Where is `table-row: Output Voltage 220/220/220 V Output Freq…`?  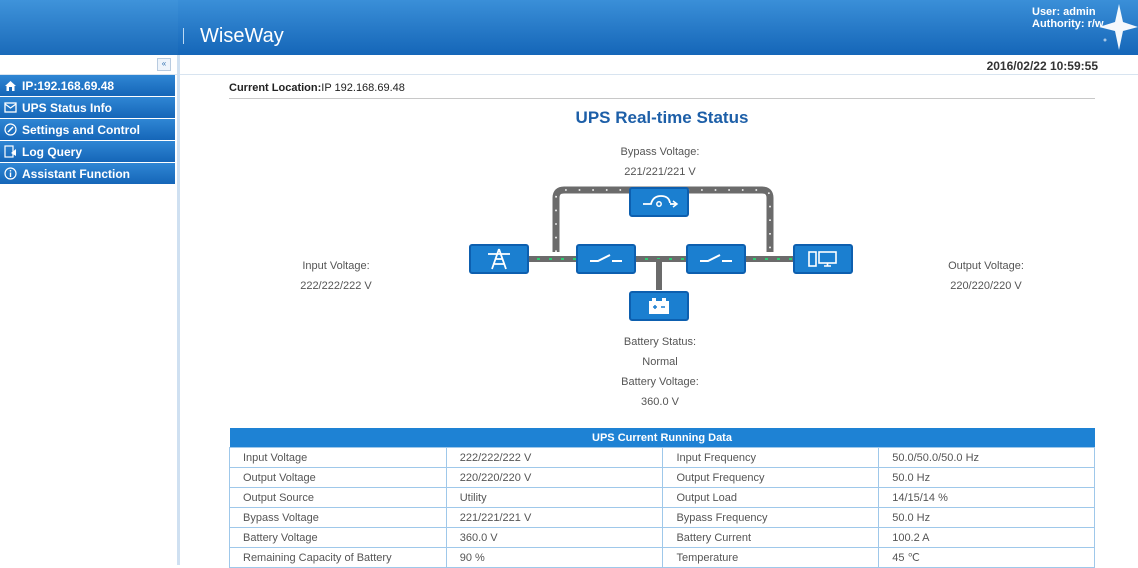
table-row: Output Voltage 220/220/220 V Output Freq… is located at coordinates (662, 477).